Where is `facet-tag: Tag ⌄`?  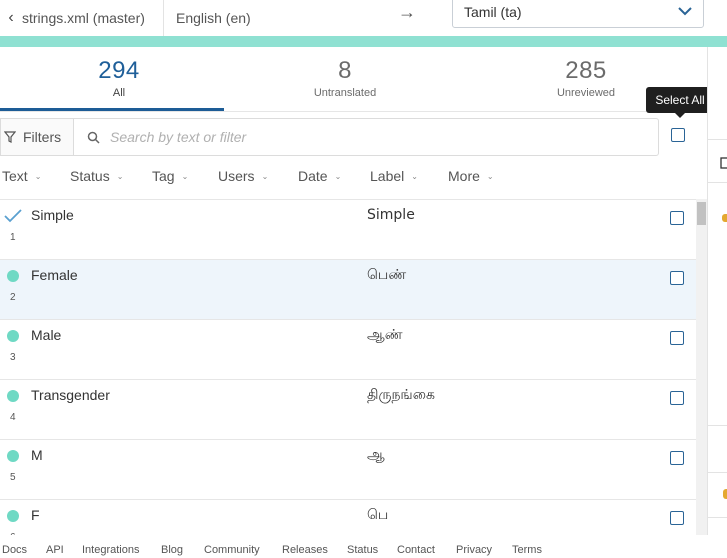
facet-tag: Tag ⌄ is located at coordinates (170, 176).